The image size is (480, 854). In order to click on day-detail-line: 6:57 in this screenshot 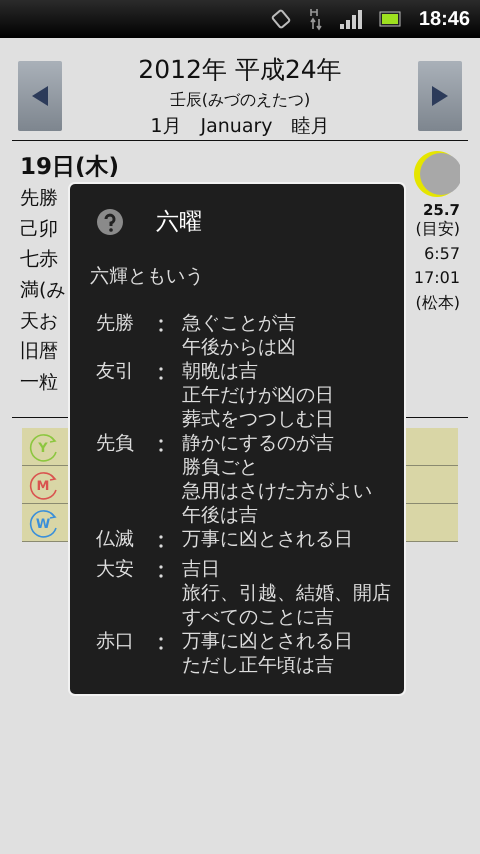, I will do `click(442, 254)`.